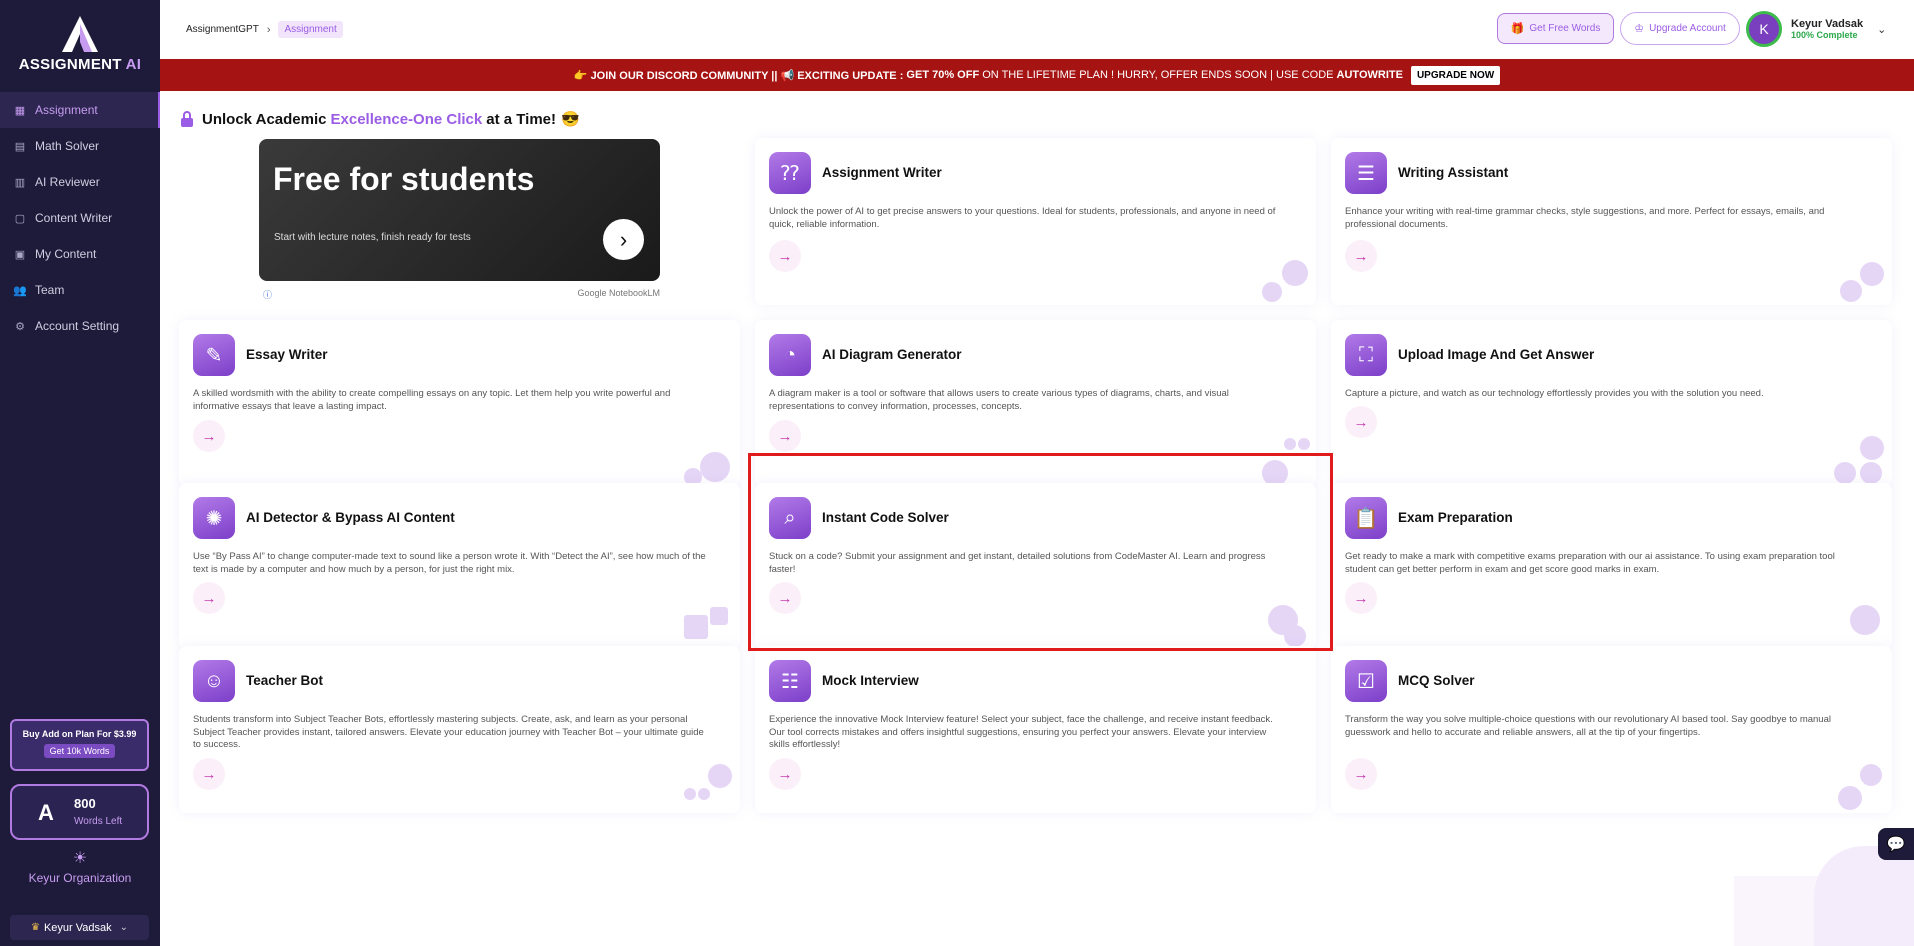 The width and height of the screenshot is (1914, 946). I want to click on ad-info-icon: ⓘ, so click(267, 294).